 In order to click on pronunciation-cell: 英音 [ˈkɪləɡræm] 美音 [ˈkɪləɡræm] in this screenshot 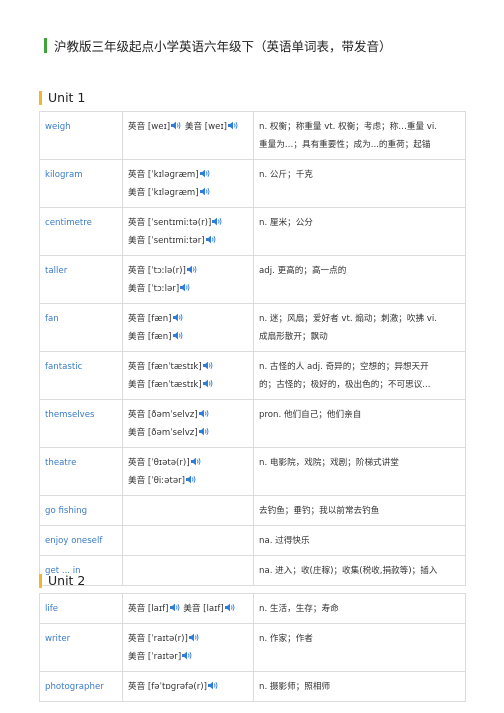, I will do `click(188, 183)`.